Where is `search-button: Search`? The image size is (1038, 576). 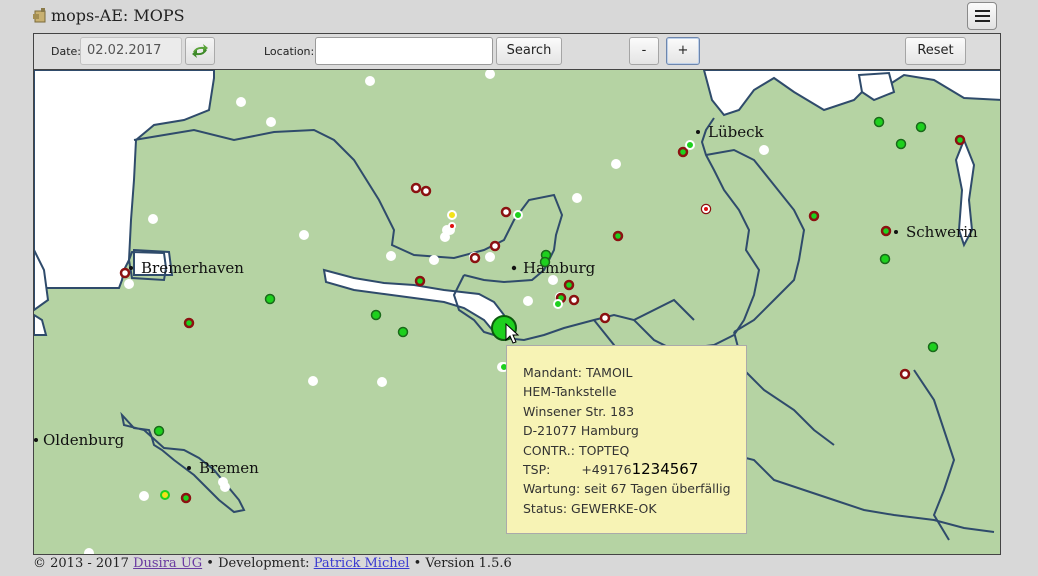 search-button: Search is located at coordinates (529, 51).